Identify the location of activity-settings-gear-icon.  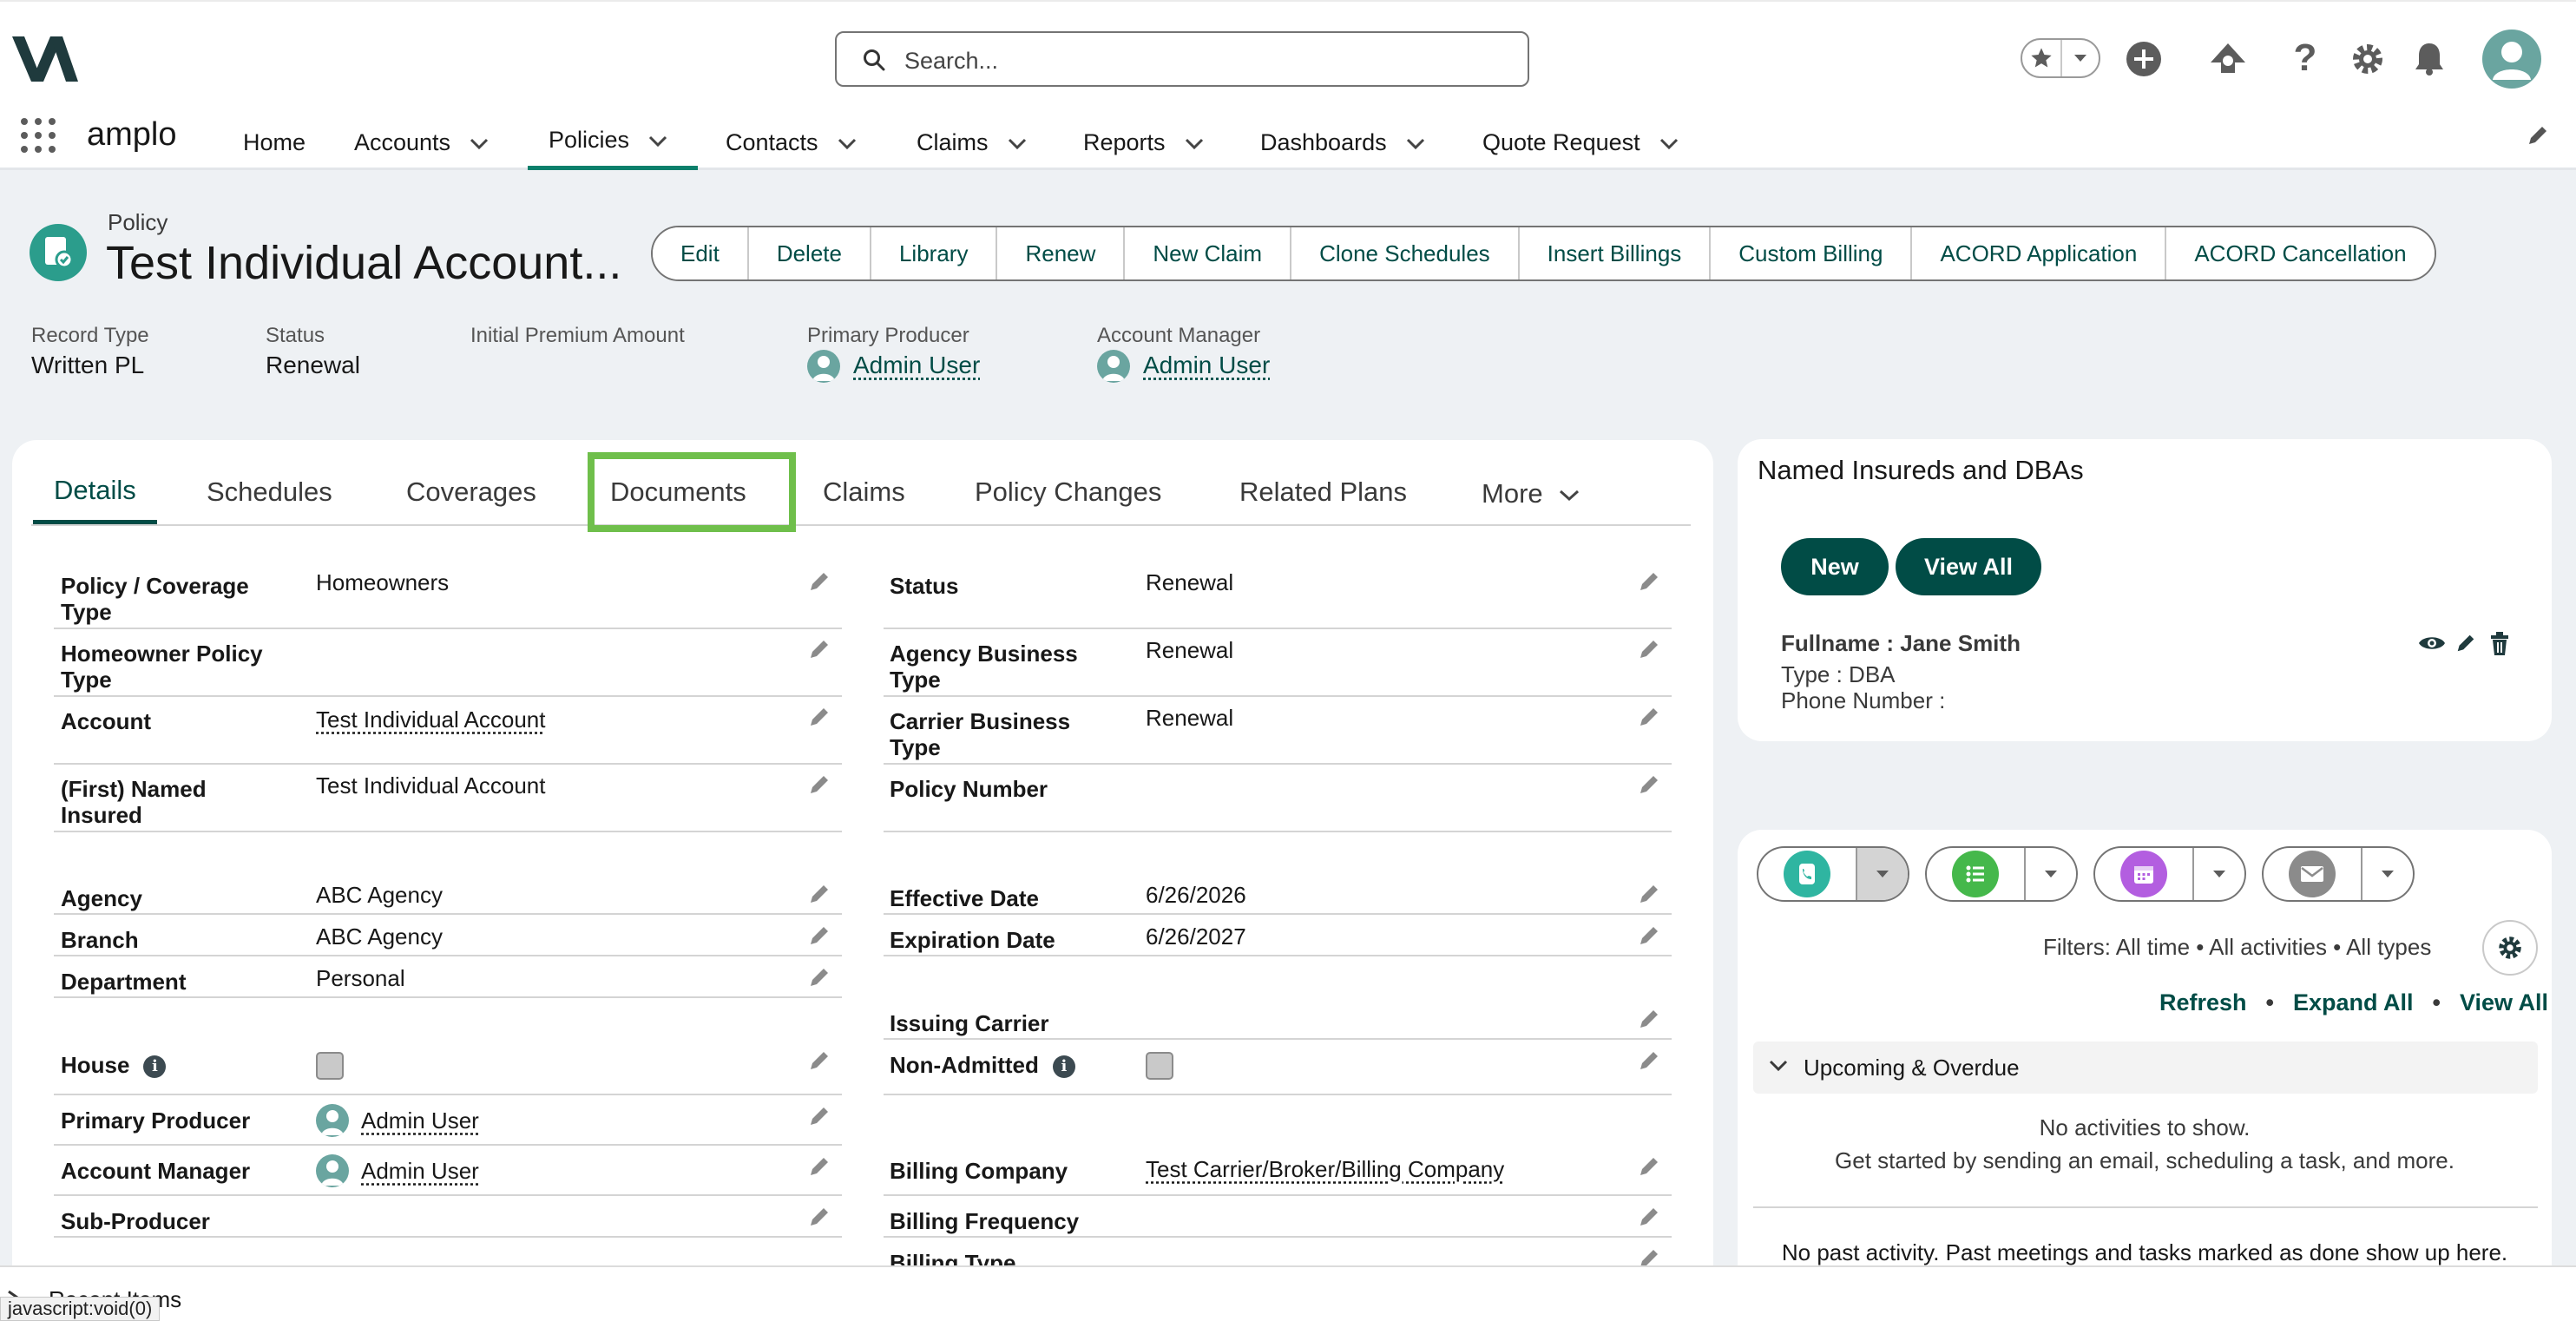
(2510, 948).